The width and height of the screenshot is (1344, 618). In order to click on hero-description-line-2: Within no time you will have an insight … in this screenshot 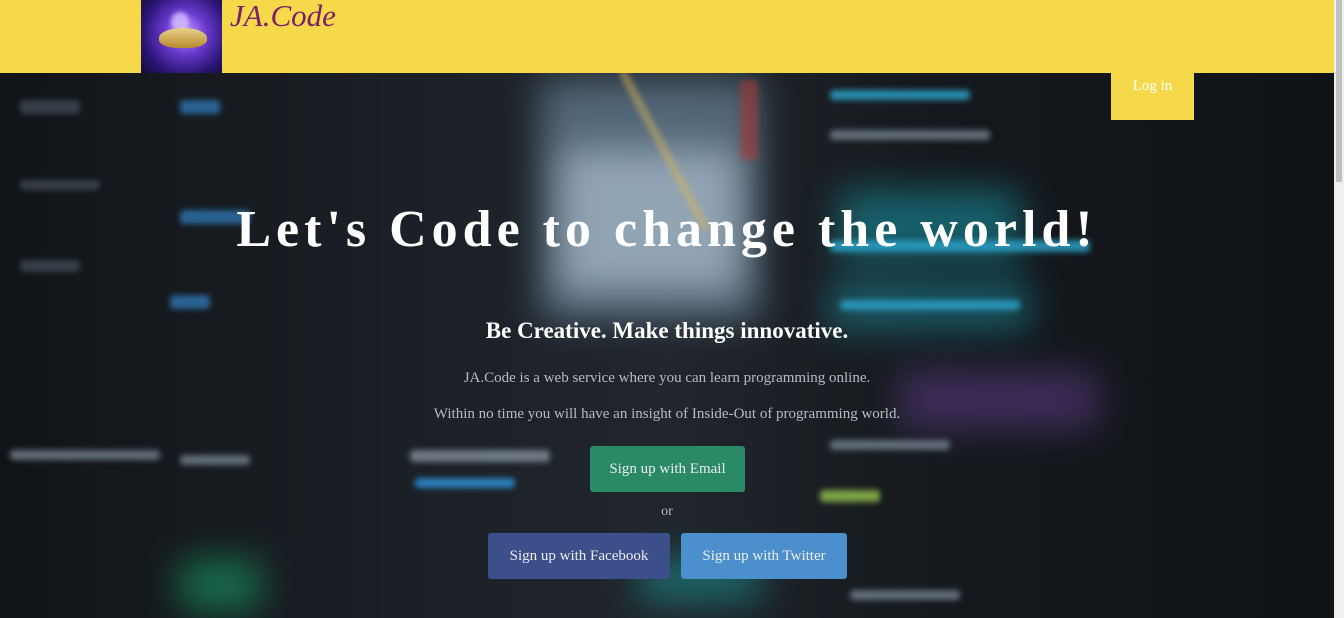, I will do `click(667, 414)`.